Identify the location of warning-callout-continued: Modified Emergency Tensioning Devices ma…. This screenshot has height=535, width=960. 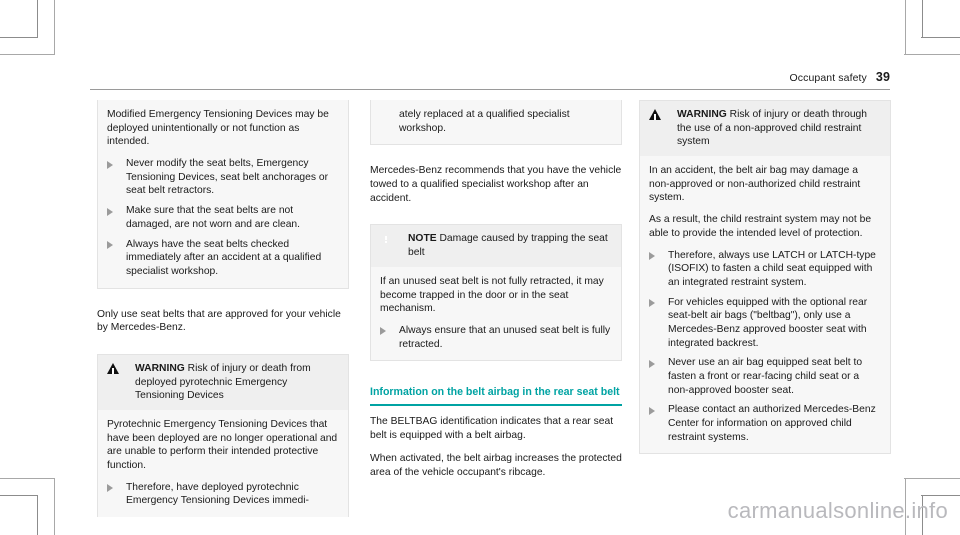
(223, 194).